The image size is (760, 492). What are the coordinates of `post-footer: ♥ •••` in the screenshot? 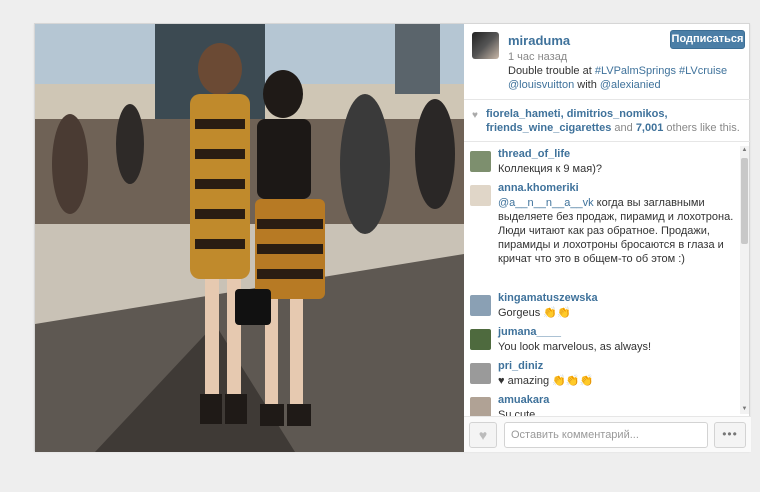 It's located at (607, 434).